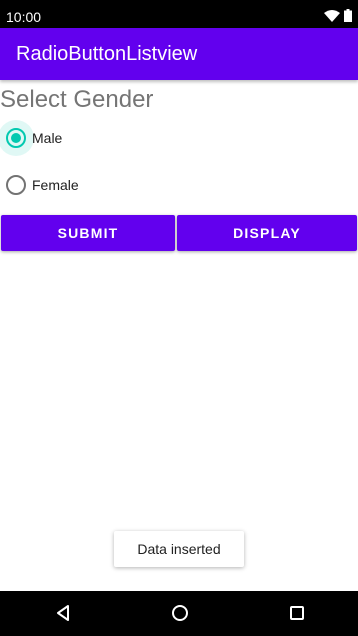 This screenshot has width=358, height=636. Describe the element at coordinates (24, 17) in the screenshot. I see `status-time: 10:00` at that location.